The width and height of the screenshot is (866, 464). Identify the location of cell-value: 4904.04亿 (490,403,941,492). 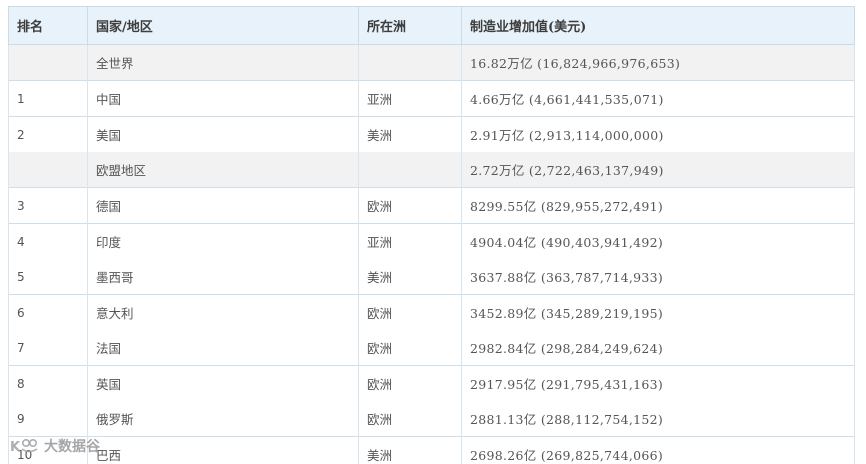
(658, 241).